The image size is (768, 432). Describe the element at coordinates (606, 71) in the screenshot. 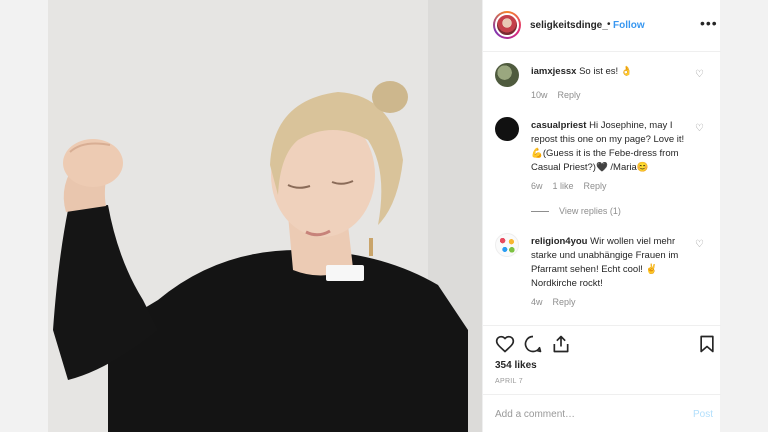

I see `comment-body: So ist es! 👌` at that location.